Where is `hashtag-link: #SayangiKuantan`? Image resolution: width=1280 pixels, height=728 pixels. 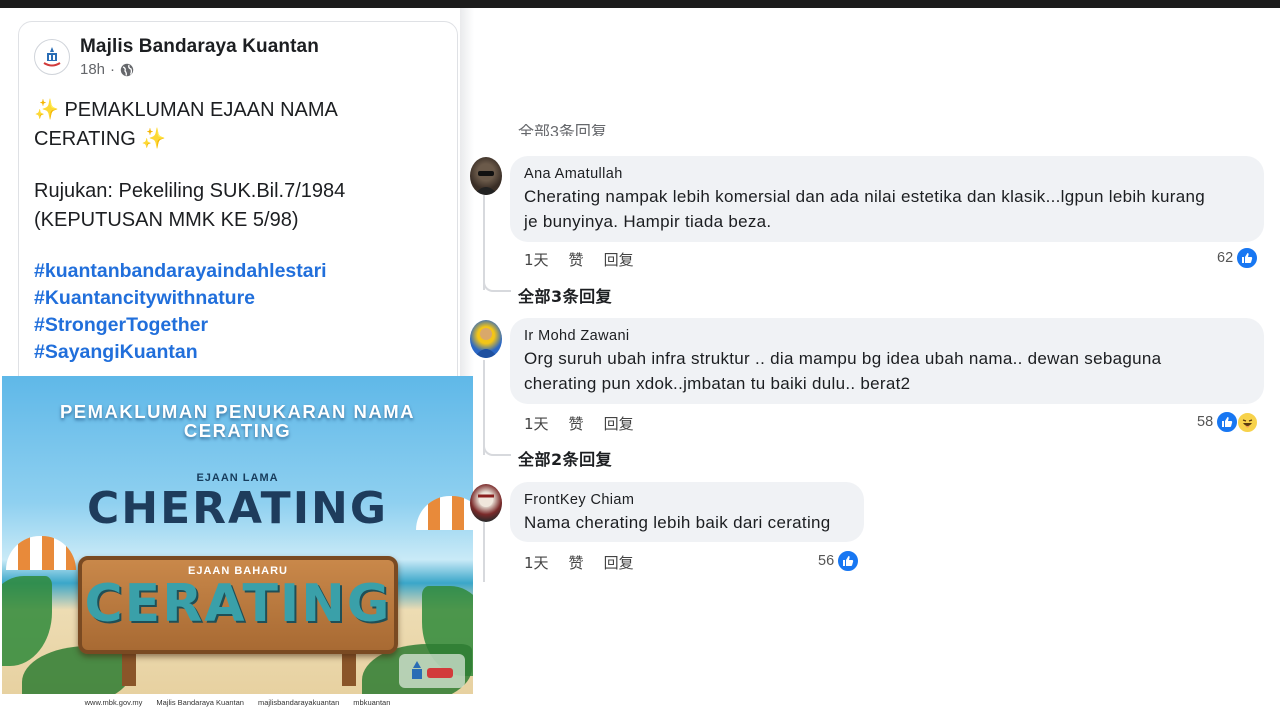
hashtag-link: #SayangiKuantan is located at coordinates (239, 352).